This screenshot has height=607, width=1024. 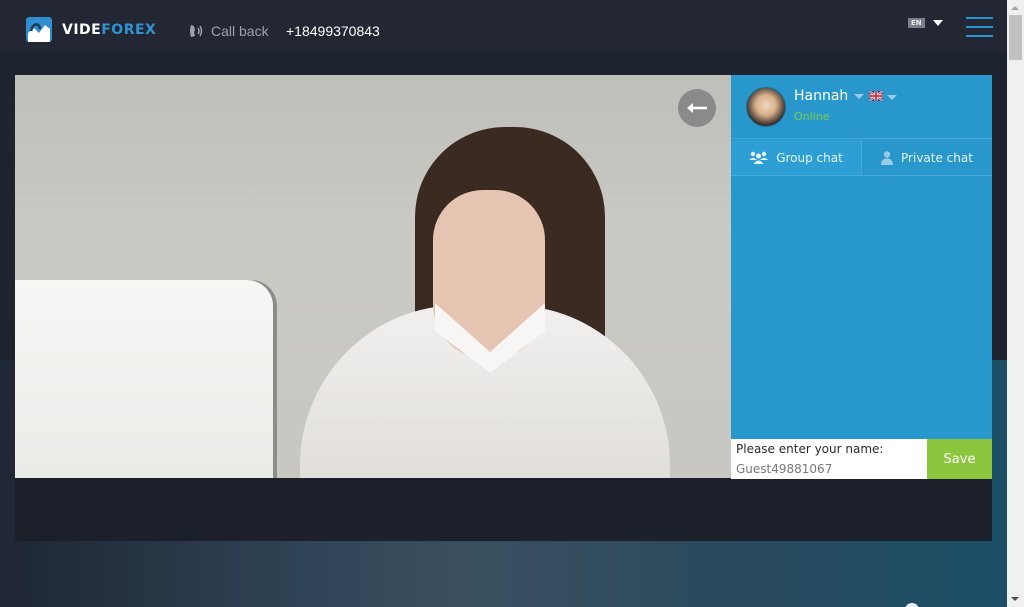 I want to click on call-back-link: Call back, so click(x=229, y=31).